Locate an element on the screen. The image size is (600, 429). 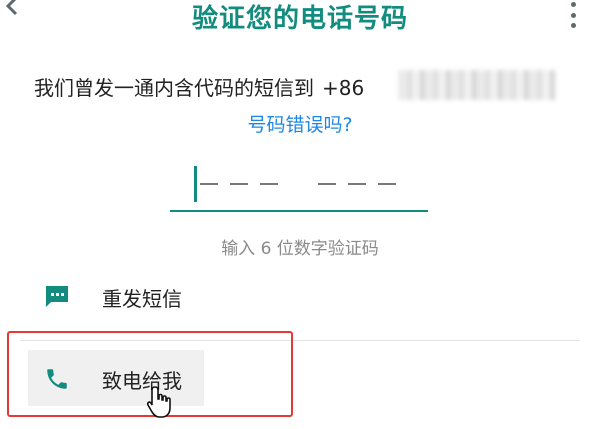
wrong-number-link: 号码错误吗? is located at coordinates (300, 123).